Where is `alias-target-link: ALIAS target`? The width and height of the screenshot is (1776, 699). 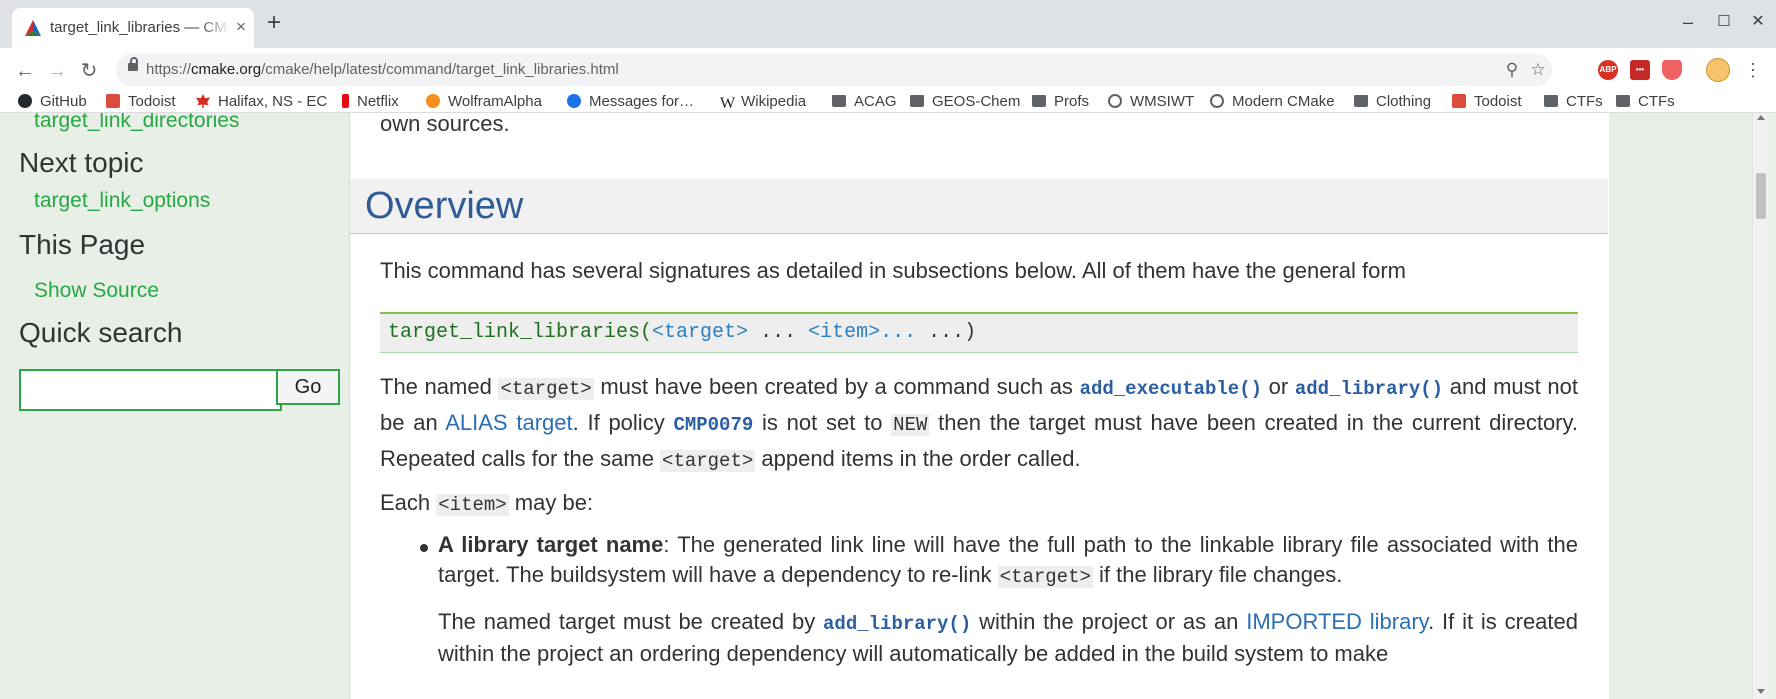 alias-target-link: ALIAS target is located at coordinates (508, 422).